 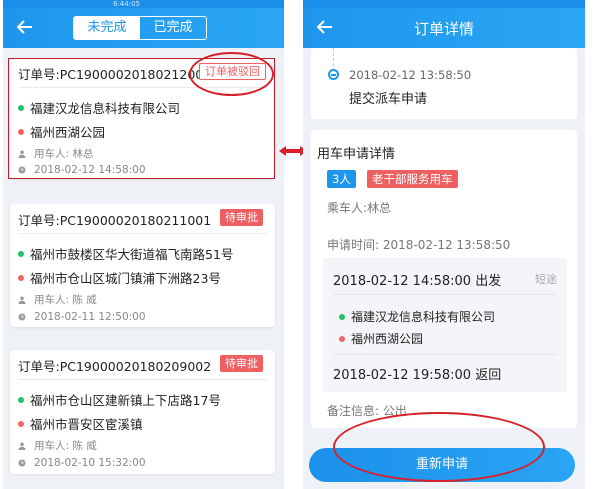 What do you see at coordinates (423, 317) in the screenshot?
I see `origin-address: 福建汉龙信息科技有限公司` at bounding box center [423, 317].